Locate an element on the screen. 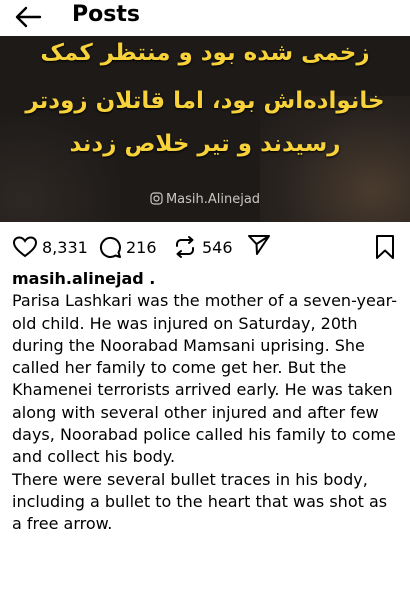 Image resolution: width=410 pixels, height=600 pixels. send-icon is located at coordinates (259, 245).